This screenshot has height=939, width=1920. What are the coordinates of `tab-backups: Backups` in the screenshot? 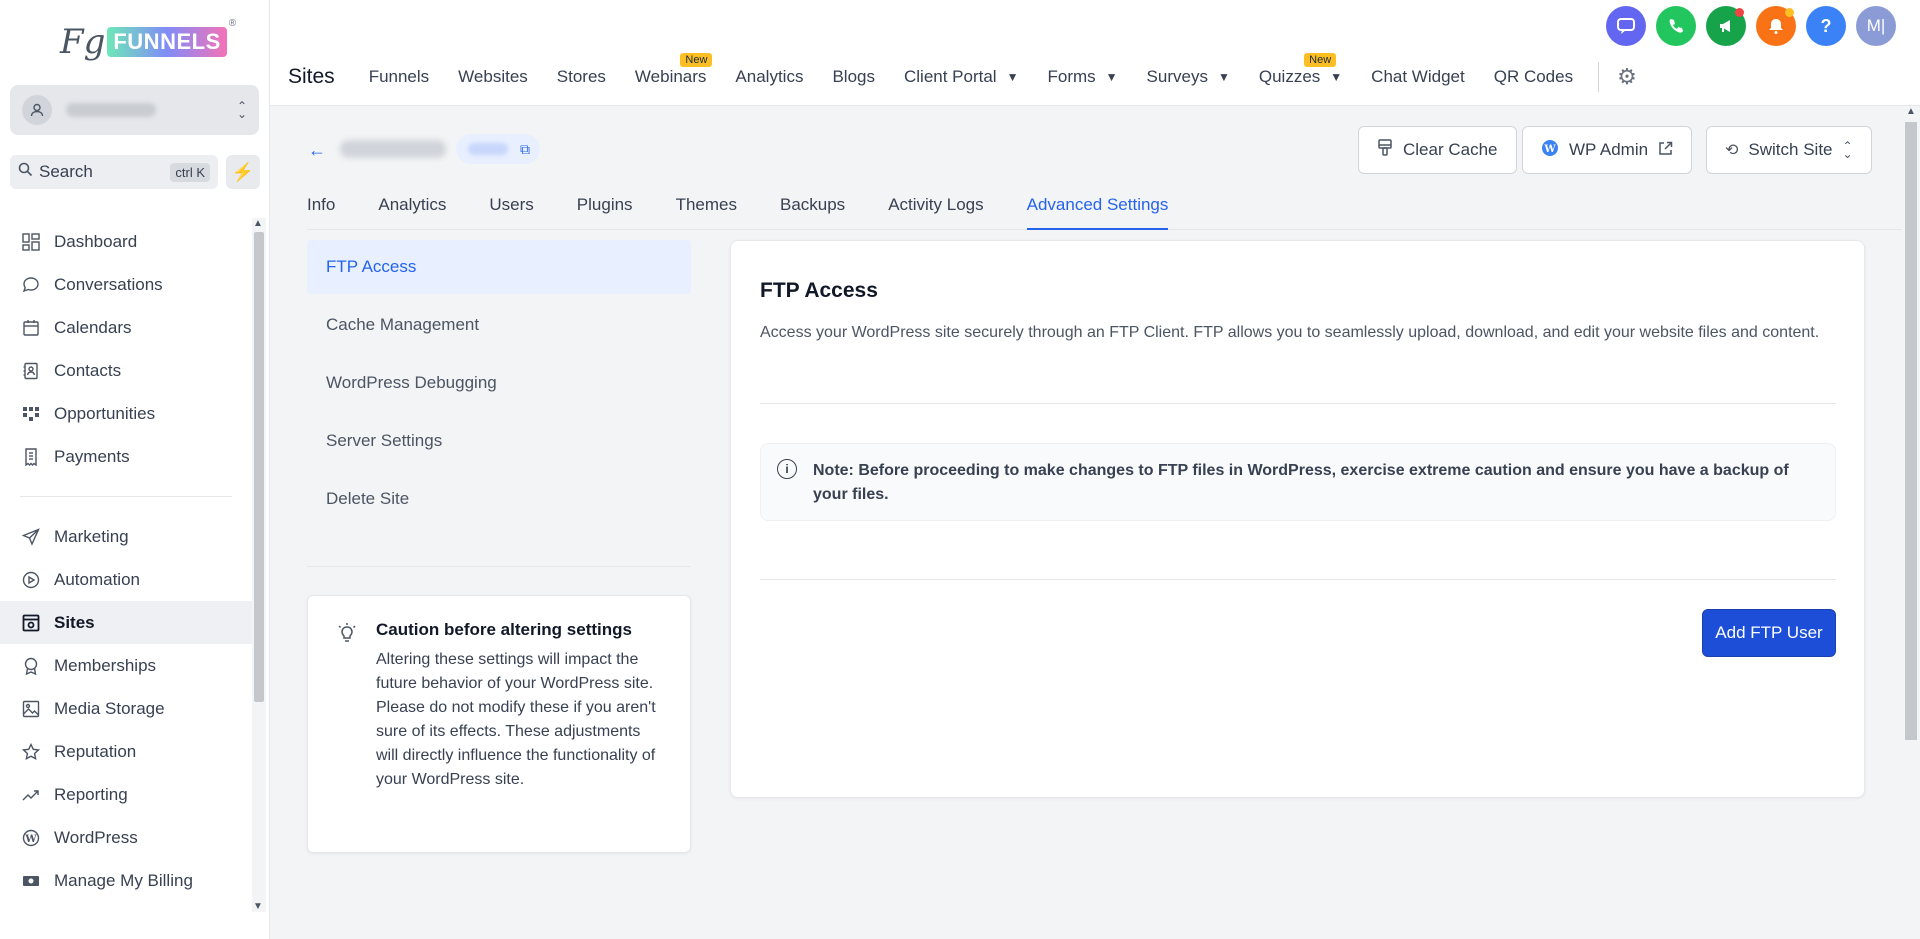 It's located at (812, 210).